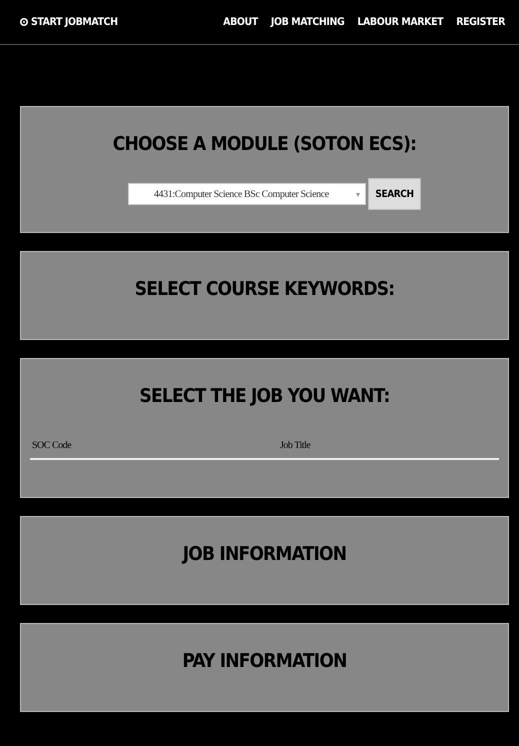 Image resolution: width=519 pixels, height=746 pixels. Describe the element at coordinates (51, 445) in the screenshot. I see `column-header: SOC Code` at that location.